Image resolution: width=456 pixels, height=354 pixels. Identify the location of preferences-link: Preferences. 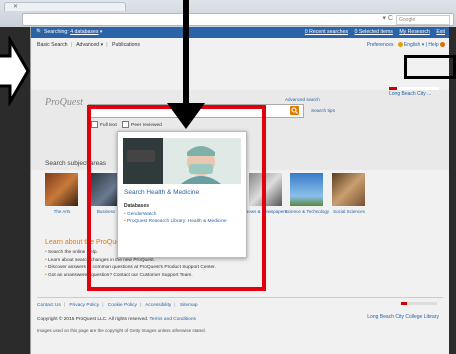
(380, 45).